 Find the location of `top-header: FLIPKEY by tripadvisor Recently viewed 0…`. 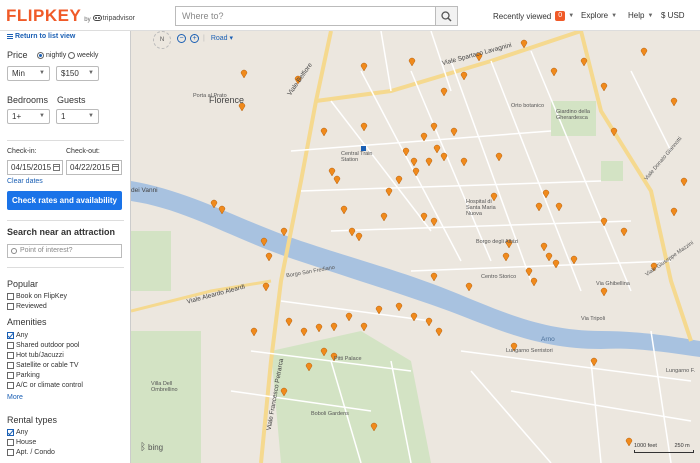

top-header: FLIPKEY by tripadvisor Recently viewed 0… is located at coordinates (350, 15).